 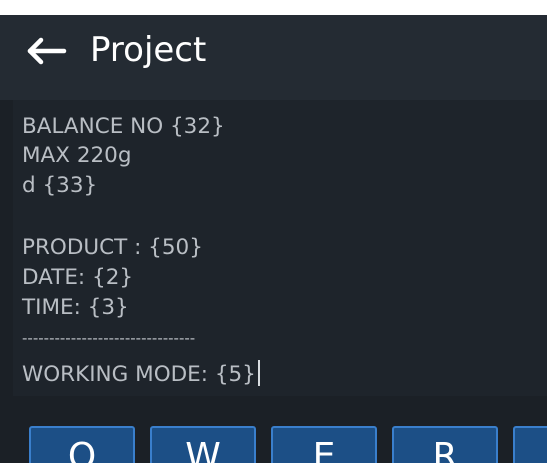 What do you see at coordinates (123, 126) in the screenshot?
I see `editor-line-balance-no: BALANCE NO {32}` at bounding box center [123, 126].